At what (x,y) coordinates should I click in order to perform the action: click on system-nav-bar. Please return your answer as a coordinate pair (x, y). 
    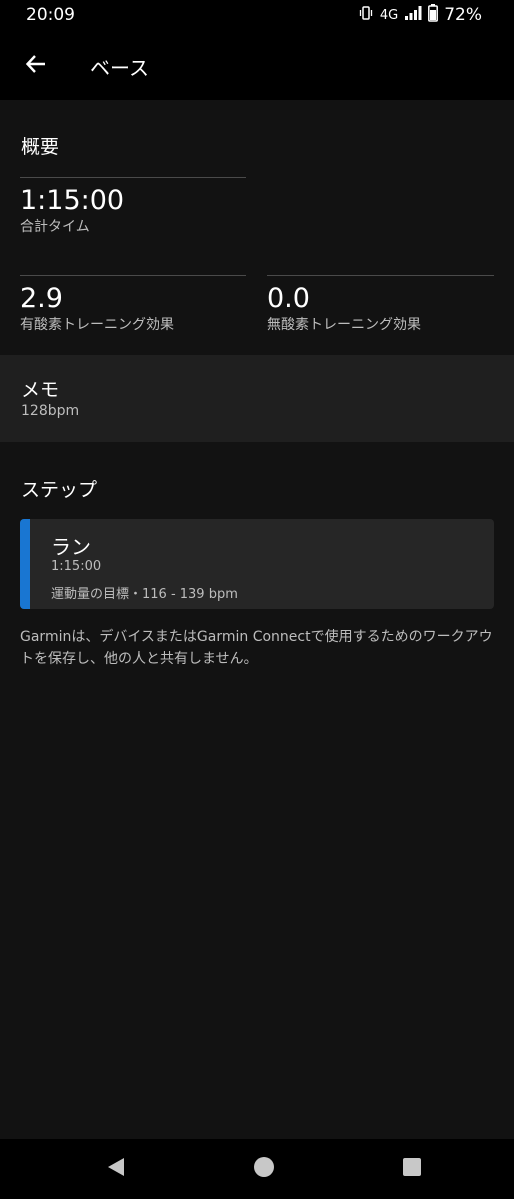
    Looking at the image, I should click on (257, 1169).